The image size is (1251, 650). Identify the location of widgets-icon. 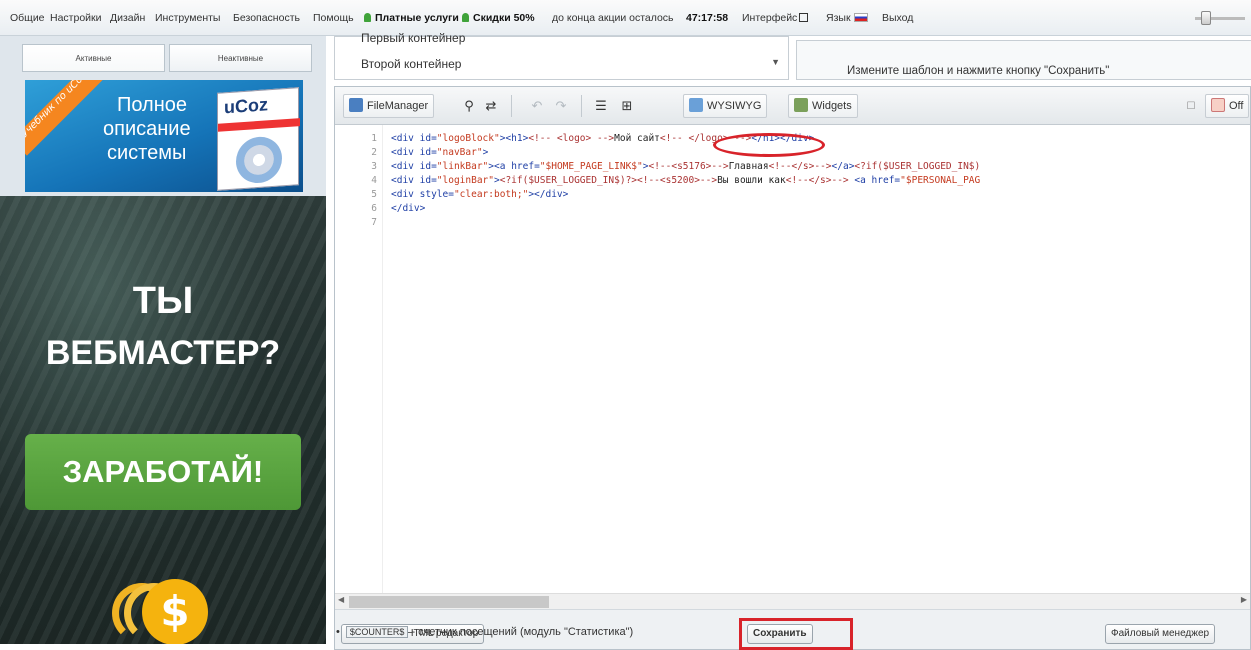
(801, 105).